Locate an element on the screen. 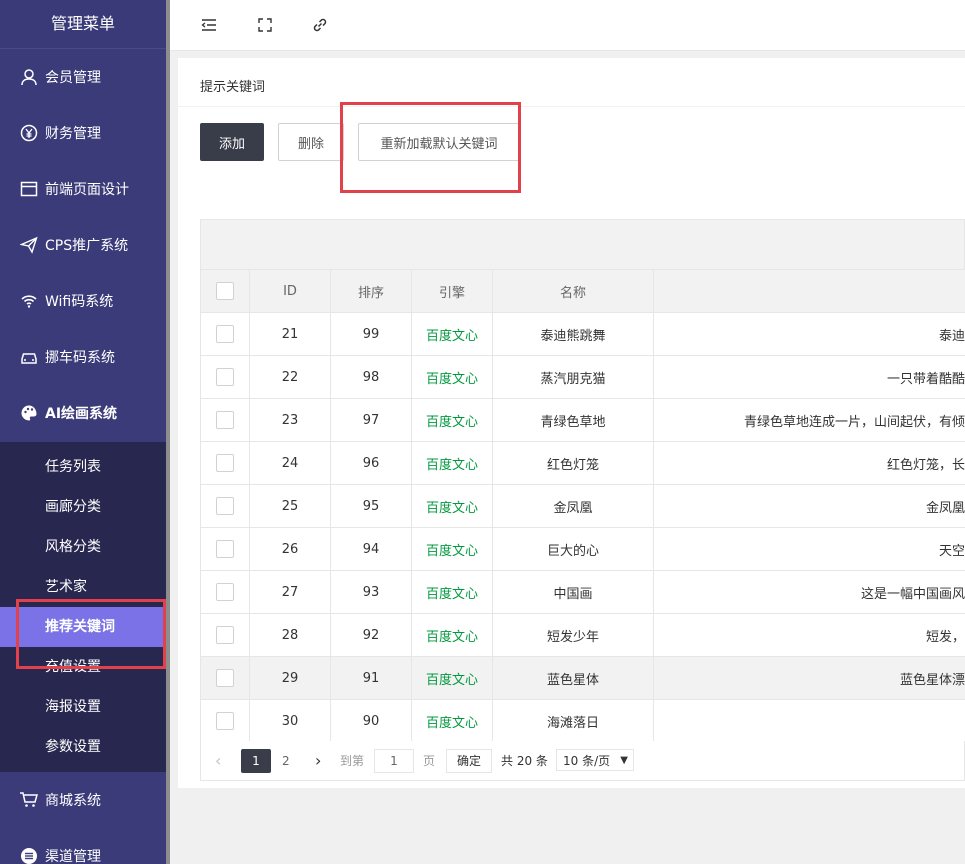 This screenshot has width=965, height=864. table-row: 24 96 百度文心 红色灯笼 红色灯笼，长 is located at coordinates (582, 463).